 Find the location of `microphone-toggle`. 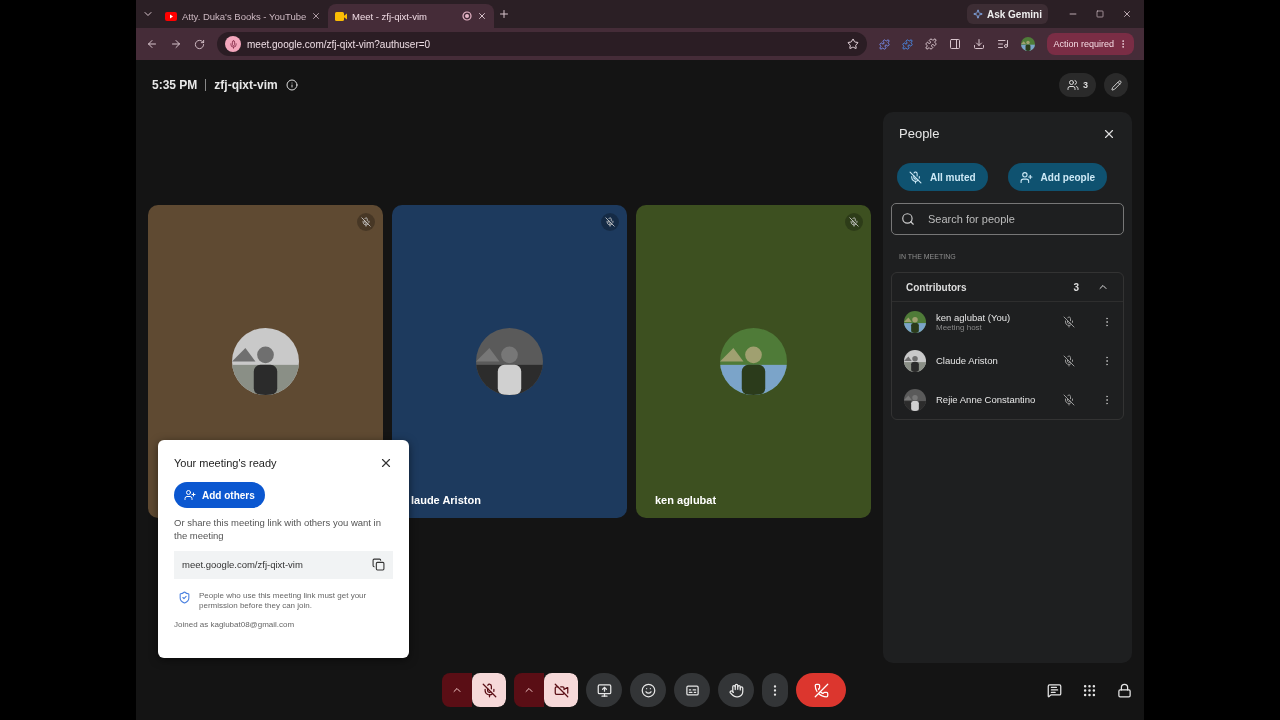

microphone-toggle is located at coordinates (489, 690).